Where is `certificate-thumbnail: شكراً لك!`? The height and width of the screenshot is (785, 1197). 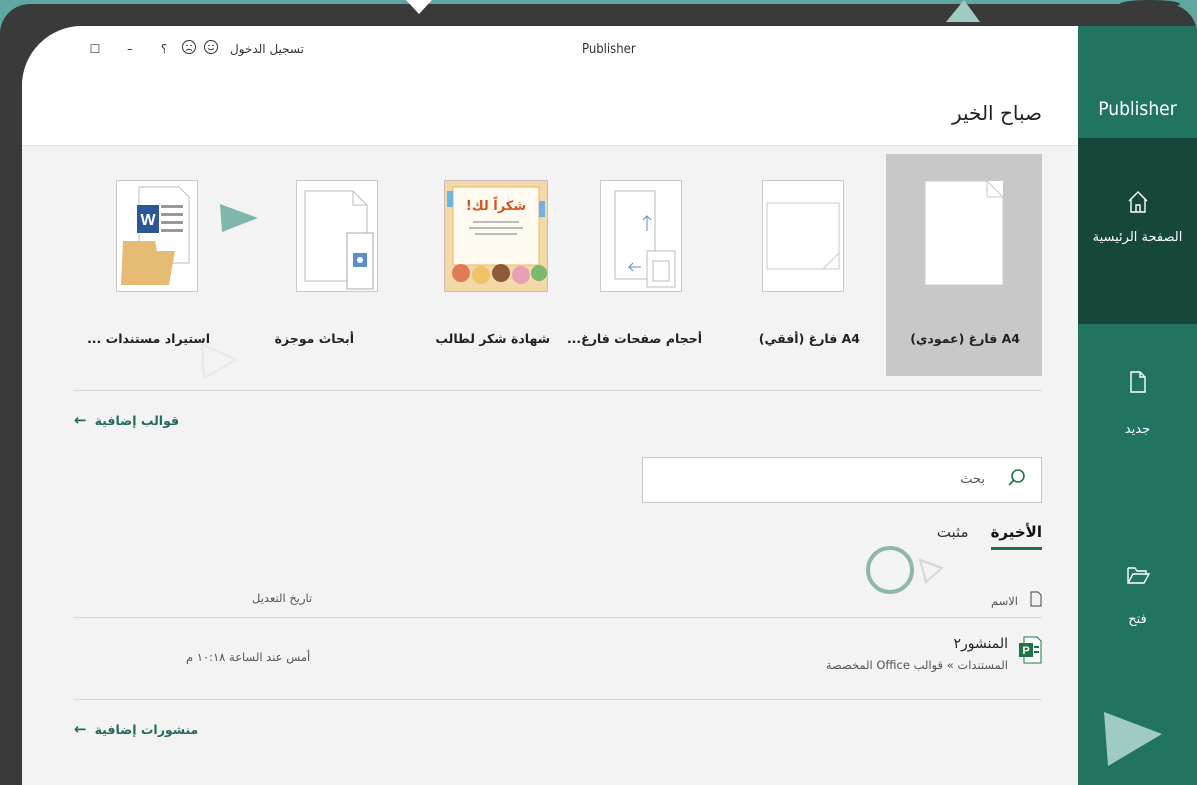
certificate-thumbnail: شكراً لك! is located at coordinates (496, 236).